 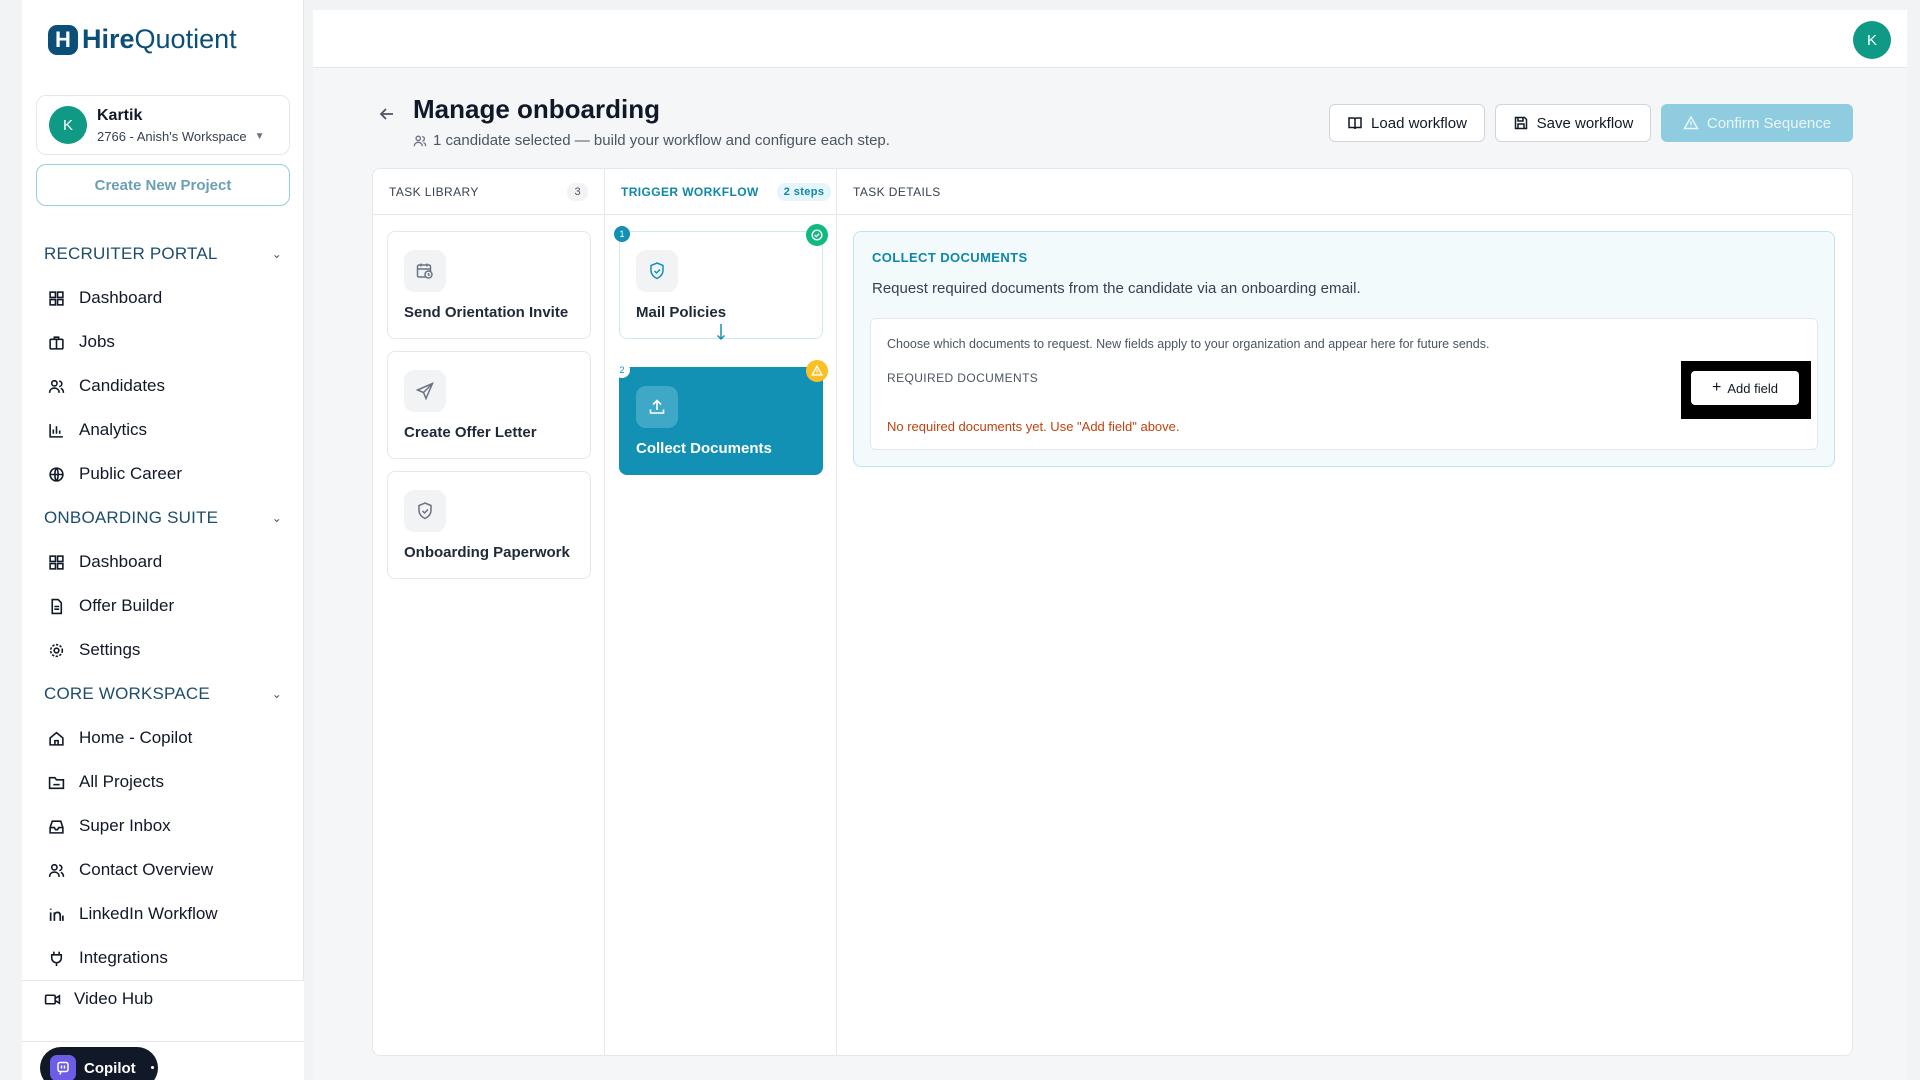 I want to click on add-field-label: Add field, so click(x=1752, y=388).